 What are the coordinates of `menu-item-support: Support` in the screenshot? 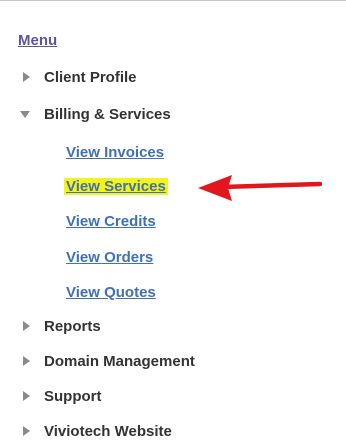 It's located at (61, 396).